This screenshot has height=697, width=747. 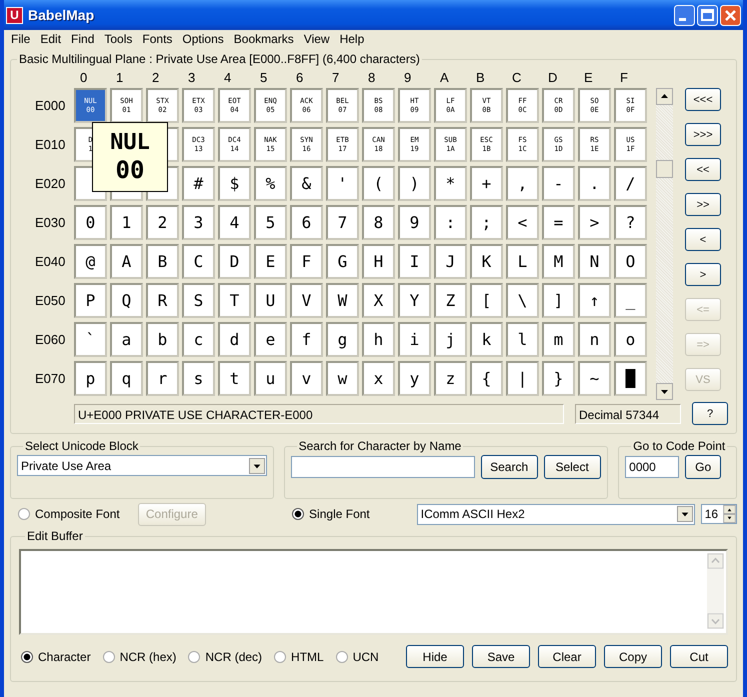 What do you see at coordinates (414, 300) in the screenshot?
I see `glyph-cell: Y` at bounding box center [414, 300].